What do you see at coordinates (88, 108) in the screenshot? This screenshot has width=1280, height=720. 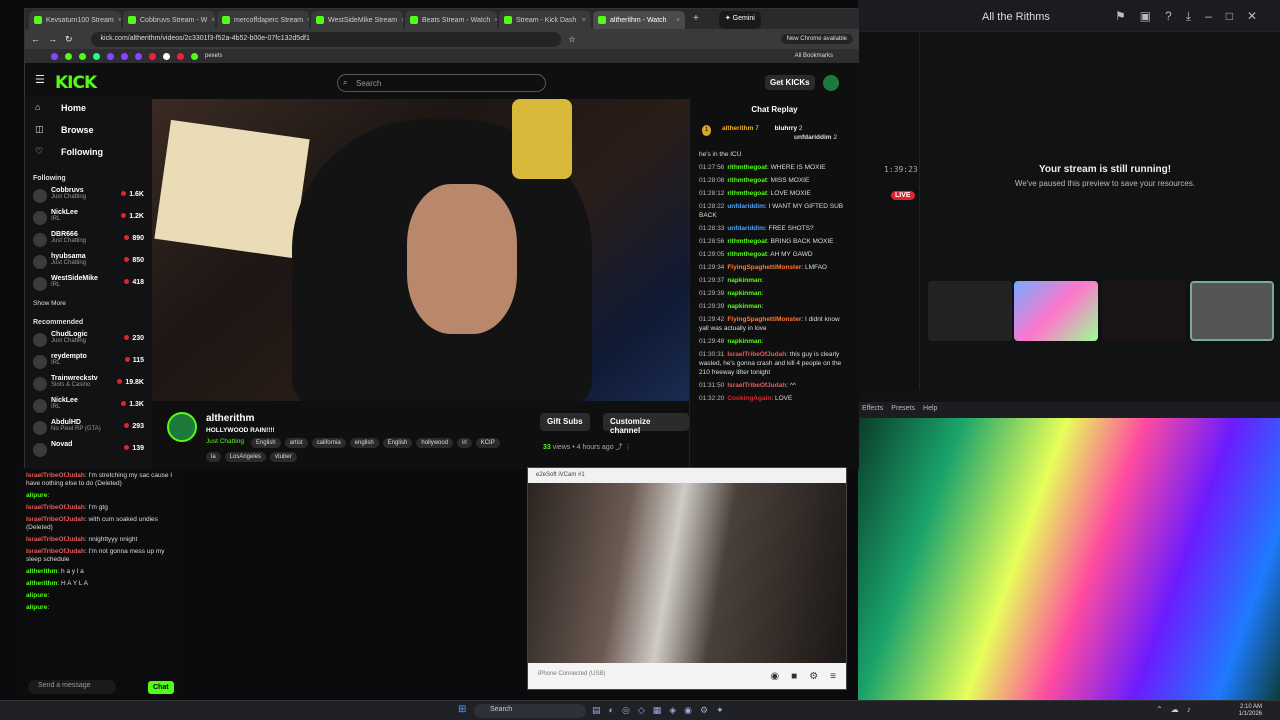 I see `nav-home: ⌂ Home` at bounding box center [88, 108].